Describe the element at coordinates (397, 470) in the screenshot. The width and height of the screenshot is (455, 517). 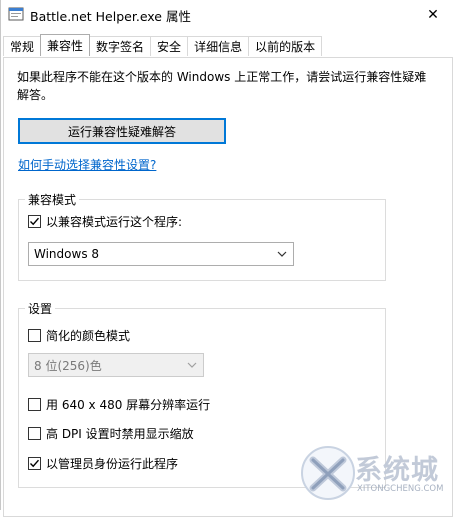
I see `watermark-brand-text: 系统城` at that location.